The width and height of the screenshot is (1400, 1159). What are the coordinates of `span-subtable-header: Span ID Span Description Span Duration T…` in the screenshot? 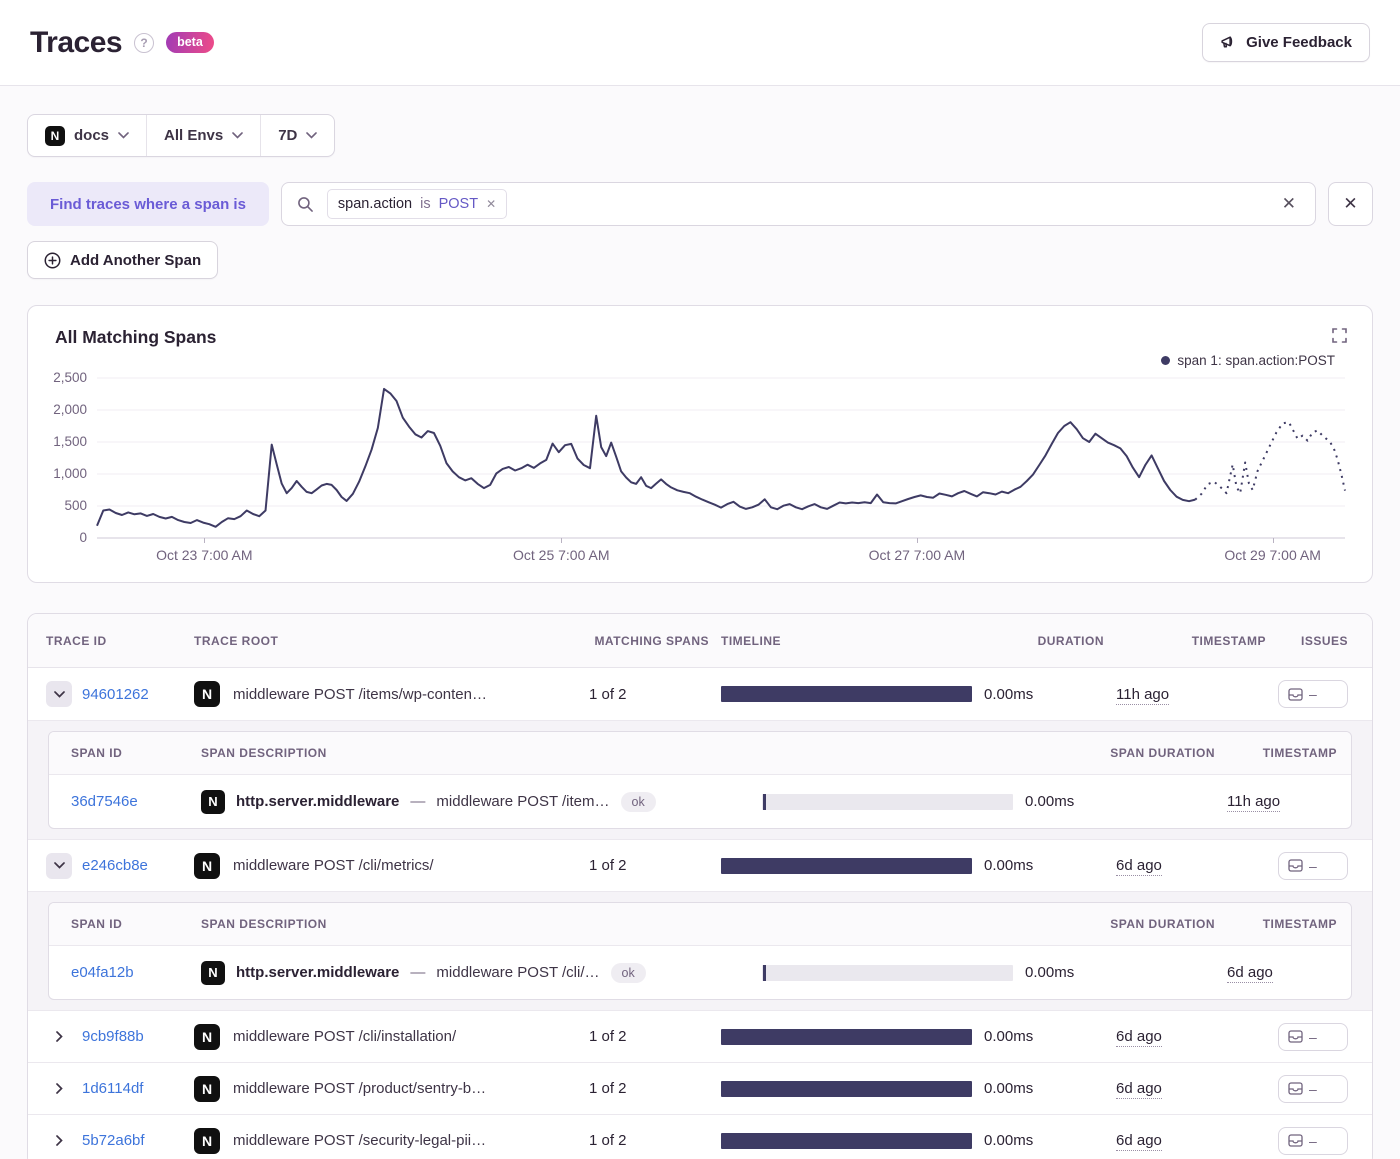 It's located at (700, 924).